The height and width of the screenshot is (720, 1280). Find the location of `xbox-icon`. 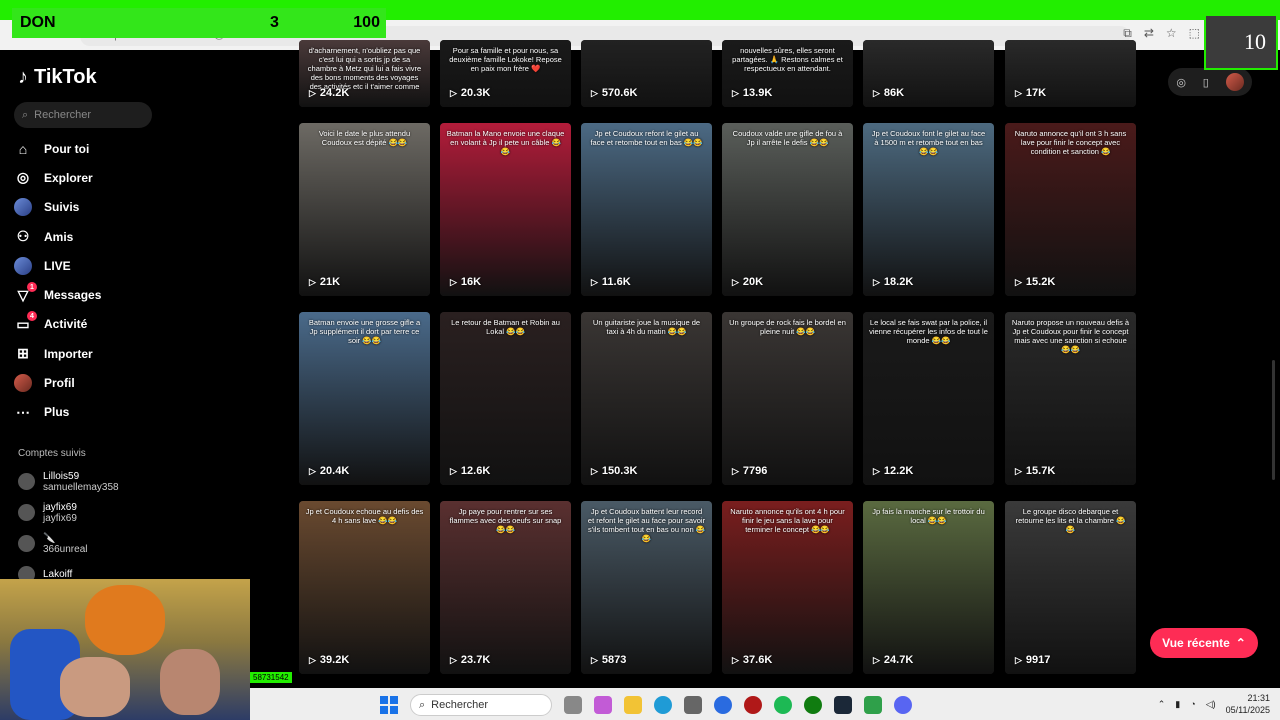

xbox-icon is located at coordinates (813, 705).